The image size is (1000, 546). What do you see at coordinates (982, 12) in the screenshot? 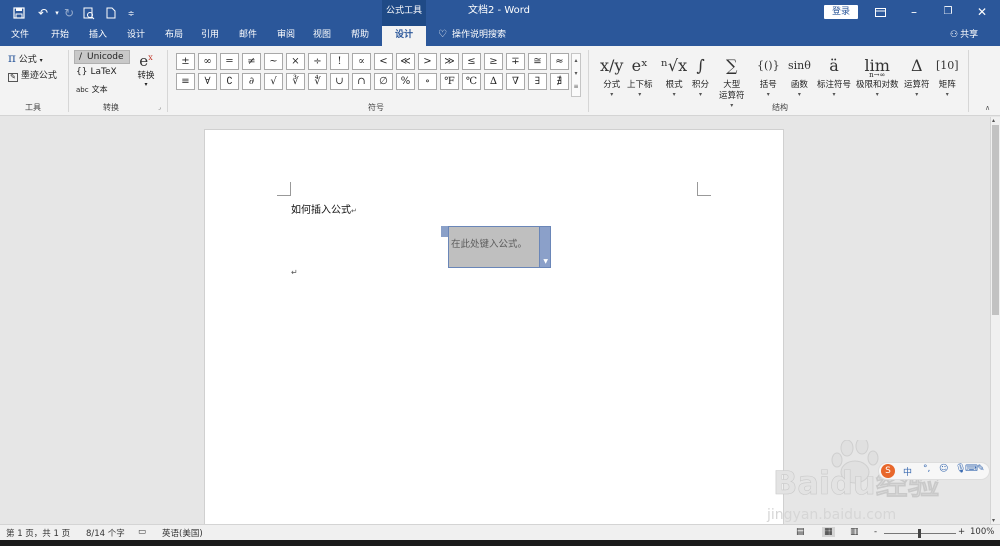
I see `close-icon: ✕` at bounding box center [982, 12].